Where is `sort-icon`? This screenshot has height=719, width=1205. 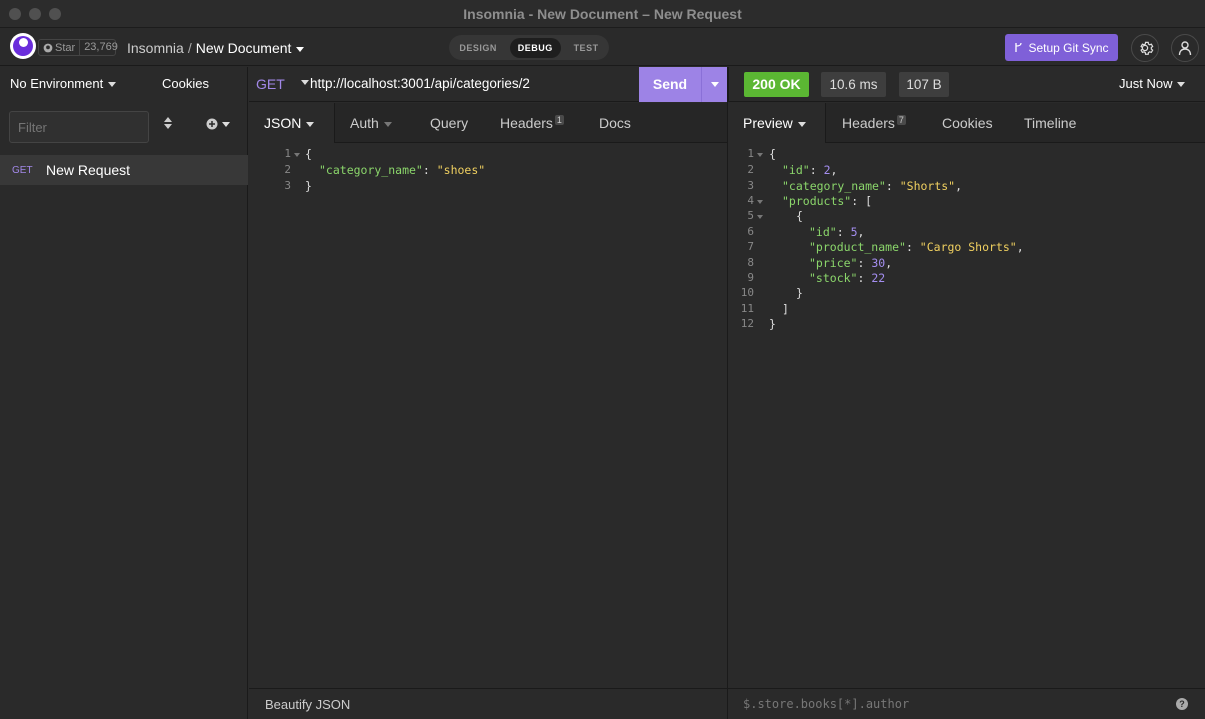
sort-icon is located at coordinates (168, 123).